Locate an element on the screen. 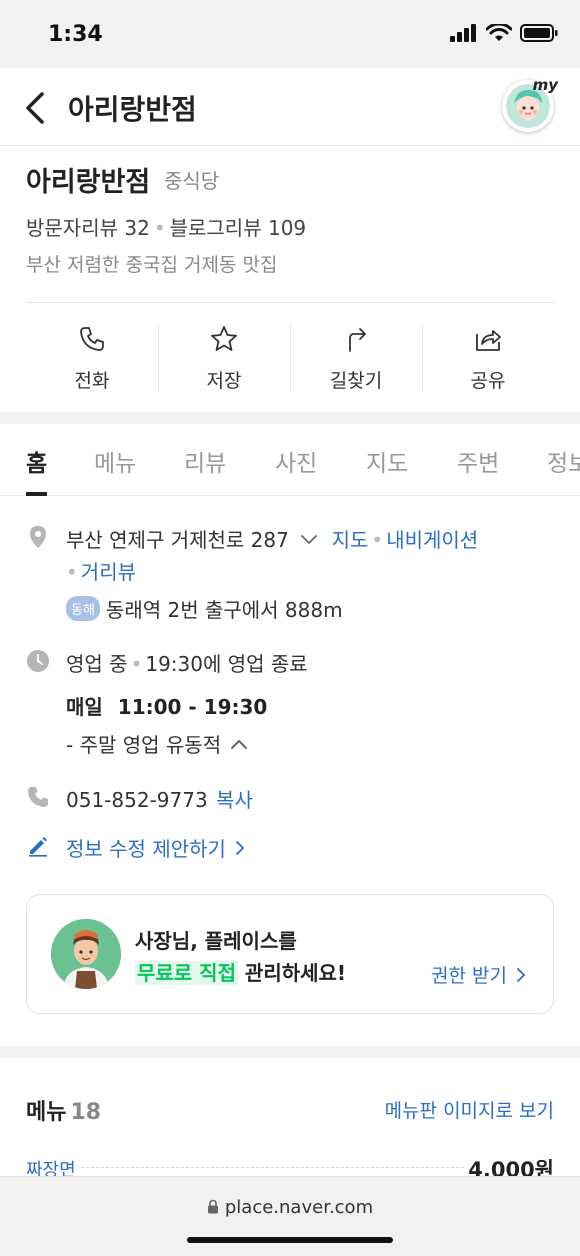 Image resolution: width=580 pixels, height=1256 pixels. address-line: 부산 연제구 거제천로 287 지도 • 내비게이션 is located at coordinates (272, 538).